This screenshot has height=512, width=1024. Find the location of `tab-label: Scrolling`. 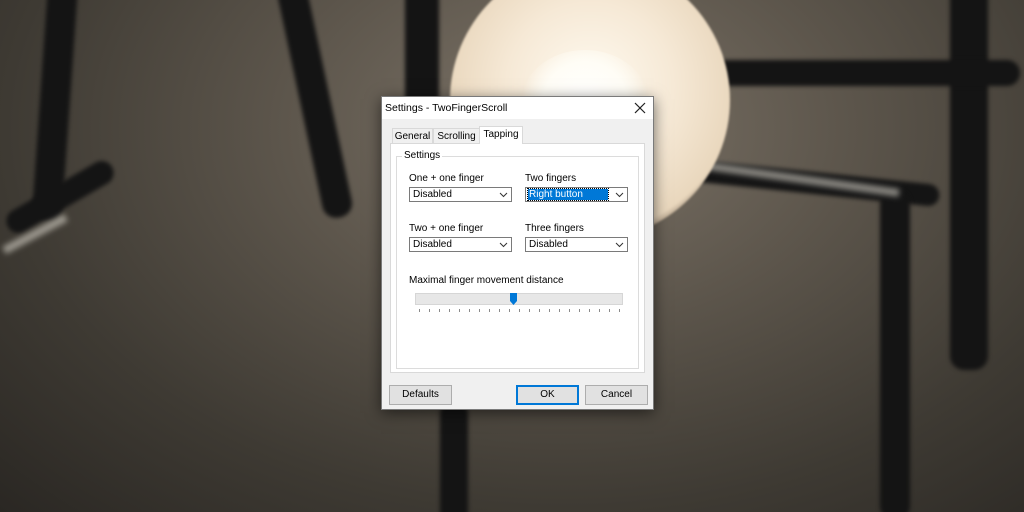

tab-label: Scrolling is located at coordinates (456, 136).